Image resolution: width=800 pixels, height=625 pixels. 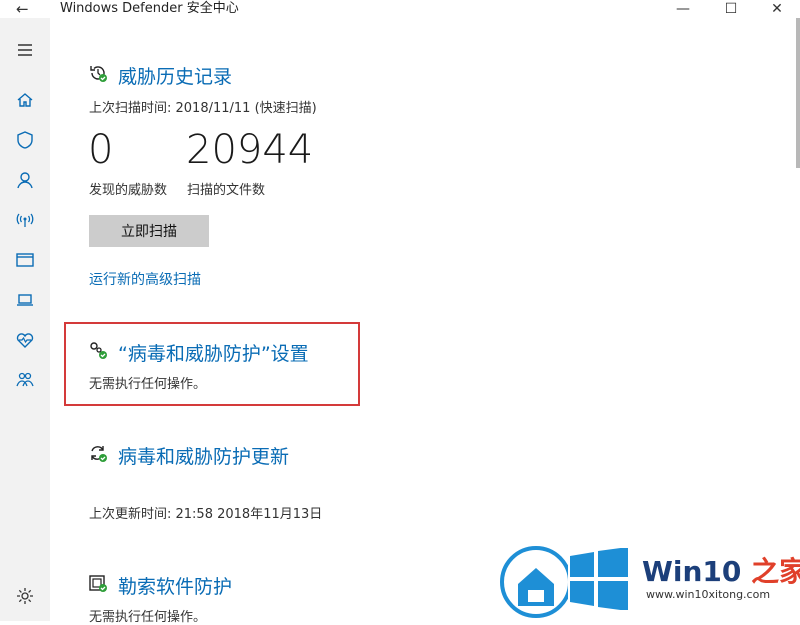 I want to click on advanced-scan-link: 运行新的高级扫描, so click(x=145, y=279).